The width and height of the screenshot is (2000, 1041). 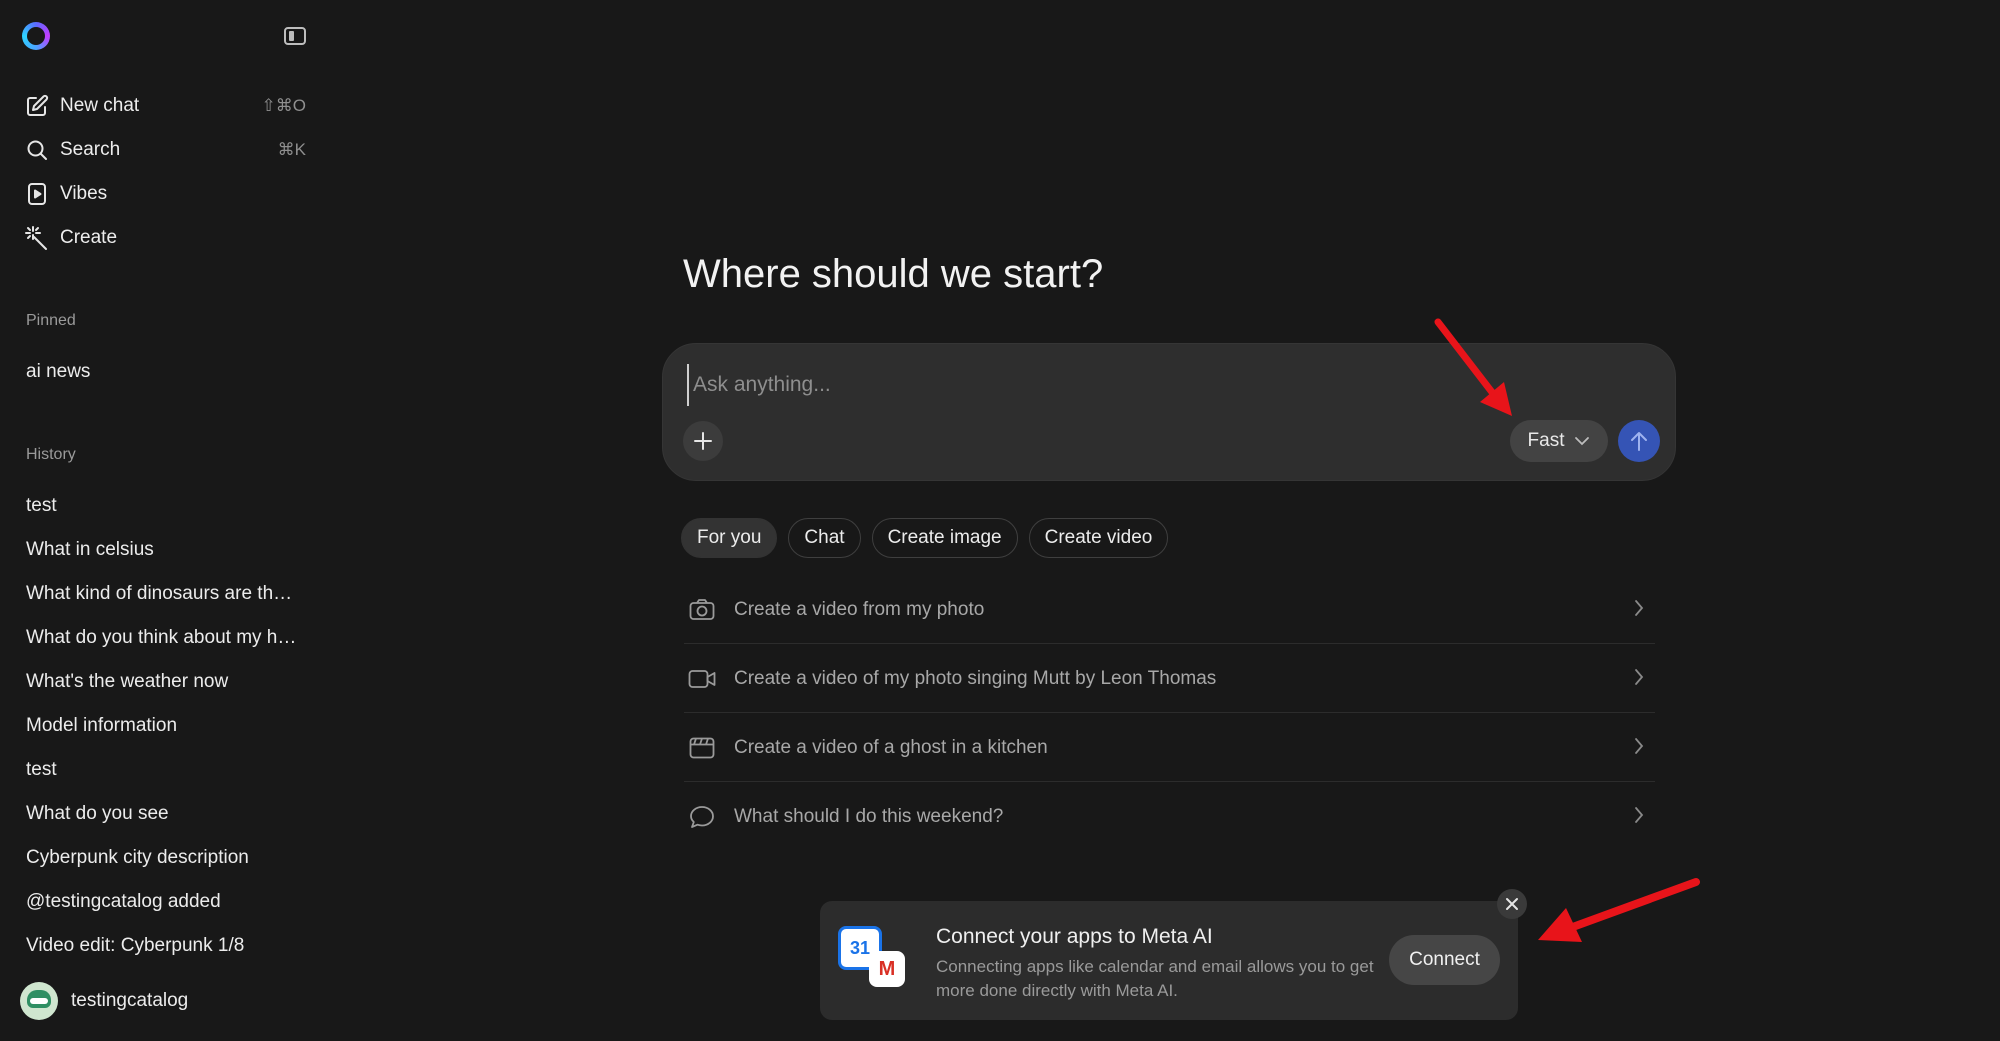 I want to click on composer: Fast, so click(x=1169, y=412).